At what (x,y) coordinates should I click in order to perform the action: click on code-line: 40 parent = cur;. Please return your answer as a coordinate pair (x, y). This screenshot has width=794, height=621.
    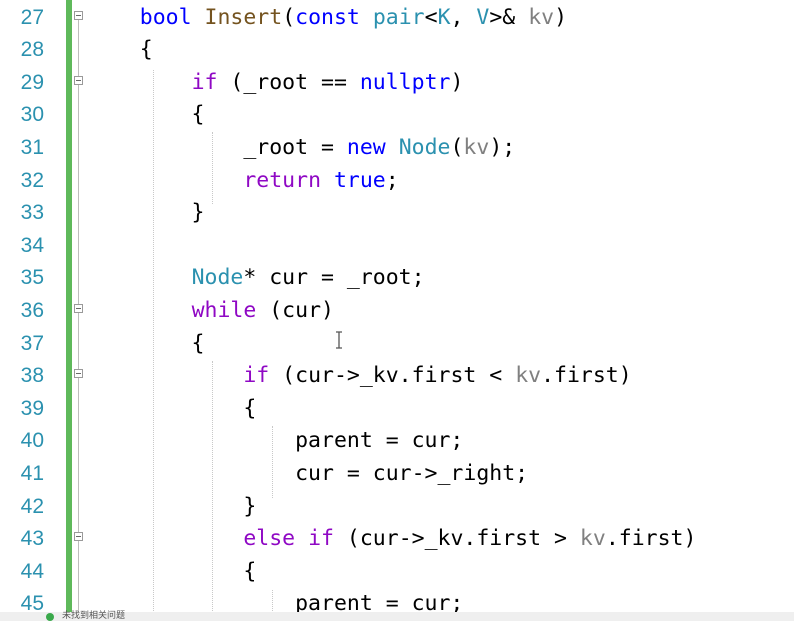
    Looking at the image, I should click on (397, 441).